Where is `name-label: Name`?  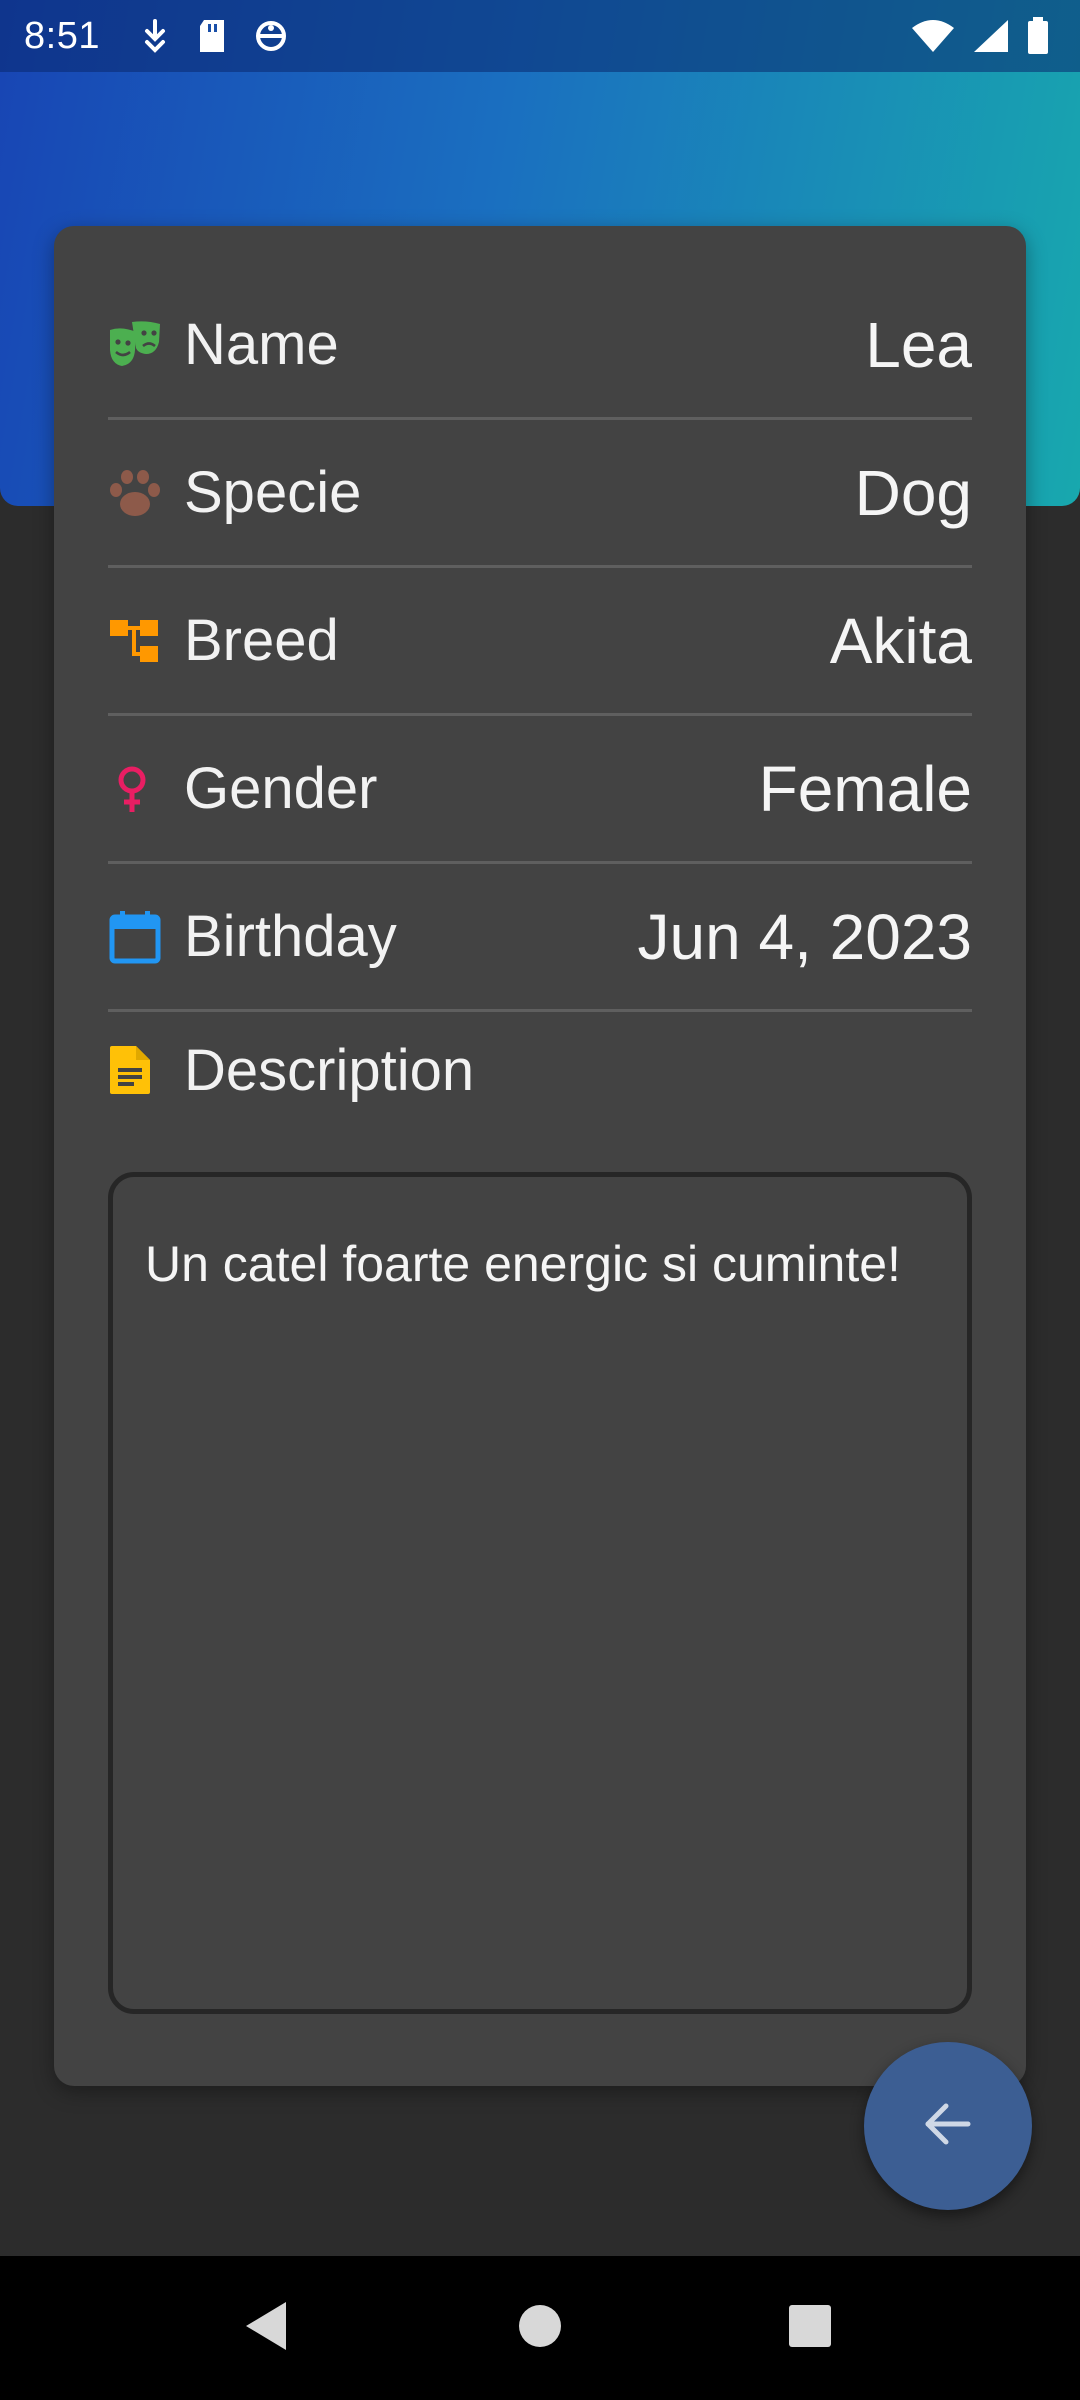 name-label: Name is located at coordinates (261, 344).